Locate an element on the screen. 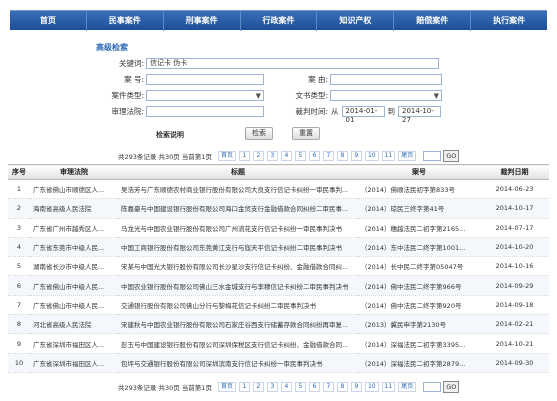 This screenshot has width=557, height=401. nav-enforcement-cases: 执行案件 is located at coordinates (509, 21).